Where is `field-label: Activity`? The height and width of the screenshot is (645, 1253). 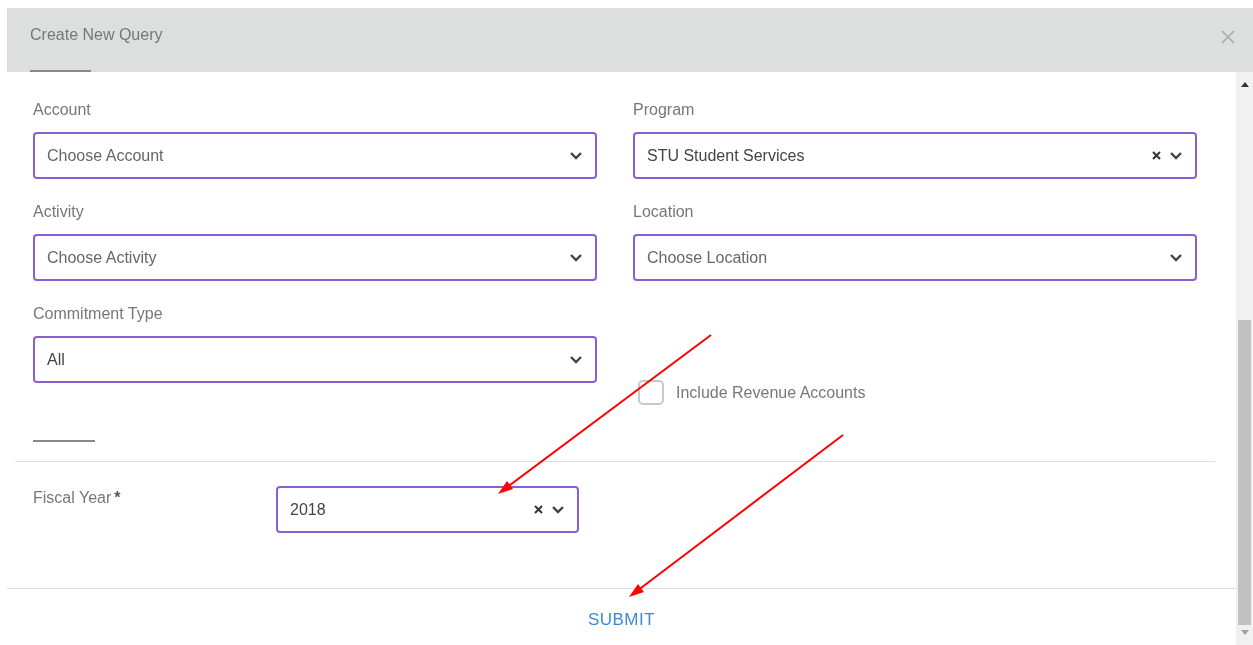
field-label: Activity is located at coordinates (59, 212).